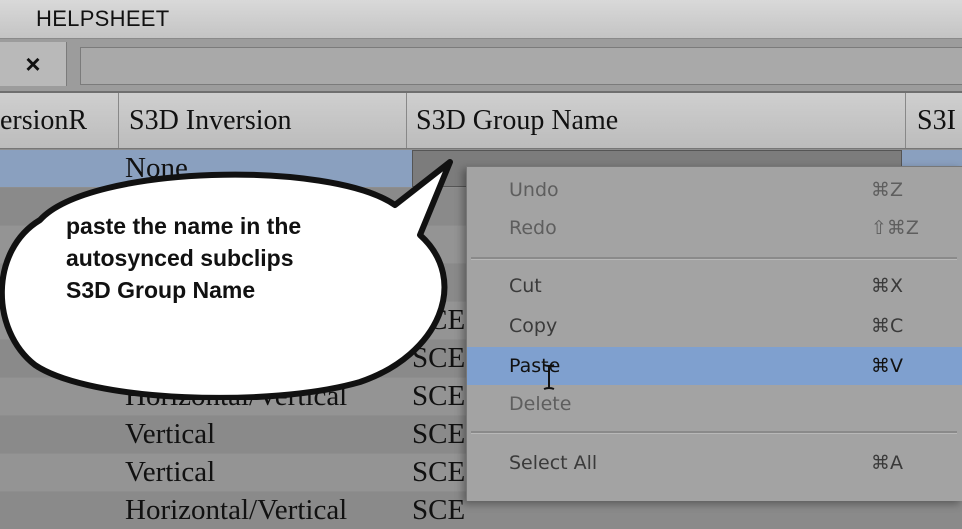 This screenshot has width=962, height=529. I want to click on column-header-s3d-inversion: S3D Inversion, so click(263, 120).